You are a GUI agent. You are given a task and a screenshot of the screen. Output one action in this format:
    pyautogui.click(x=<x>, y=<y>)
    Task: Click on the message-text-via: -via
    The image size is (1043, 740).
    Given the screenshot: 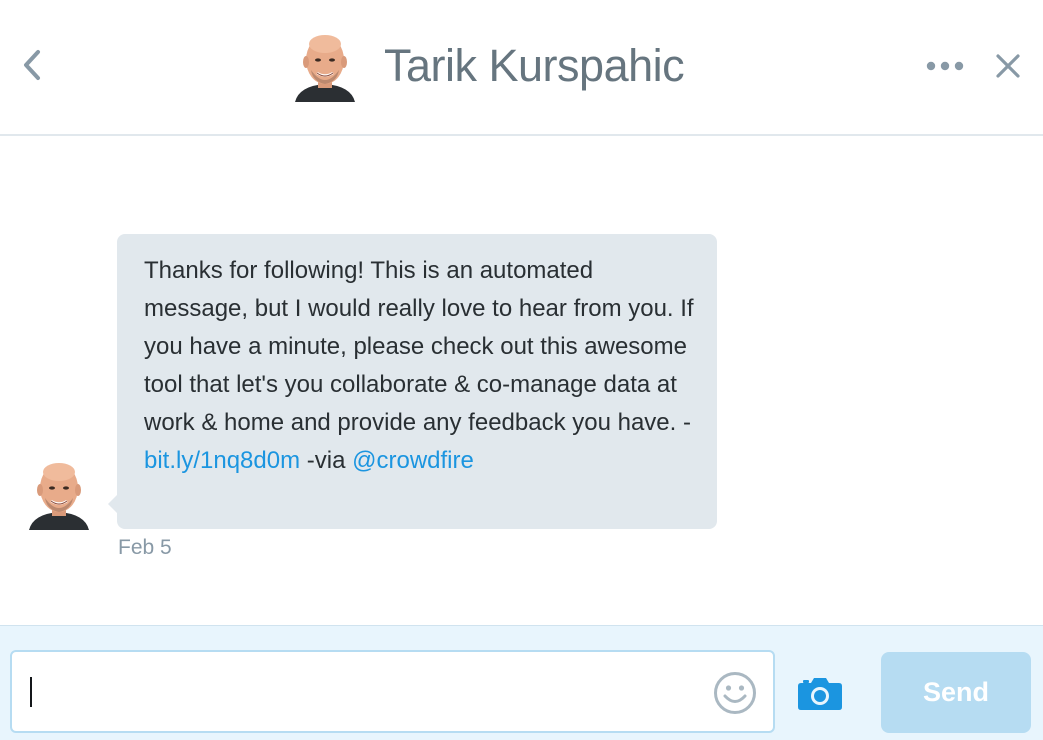 What is the action you would take?
    pyautogui.click(x=326, y=460)
    